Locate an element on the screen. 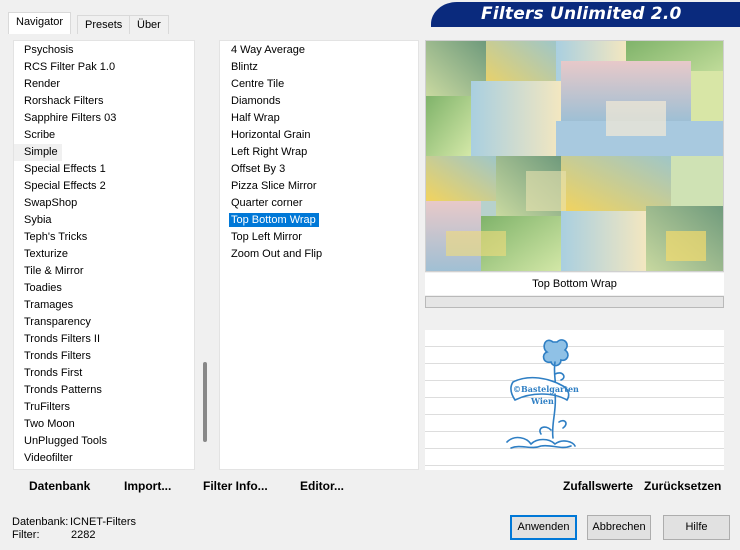 The height and width of the screenshot is (550, 740). banner-title: Filters Unlimited 2.0 is located at coordinates (581, 14).